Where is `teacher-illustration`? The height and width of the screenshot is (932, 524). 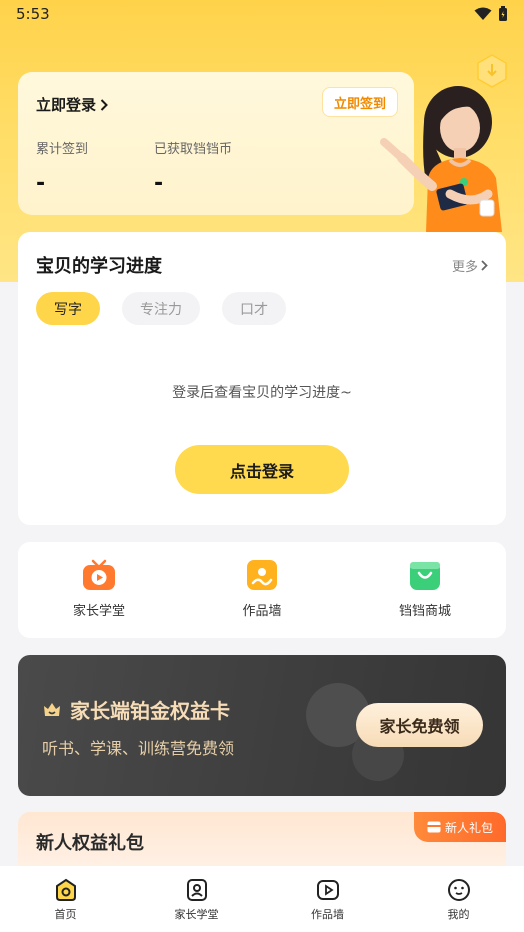
teacher-illustration is located at coordinates (441, 159).